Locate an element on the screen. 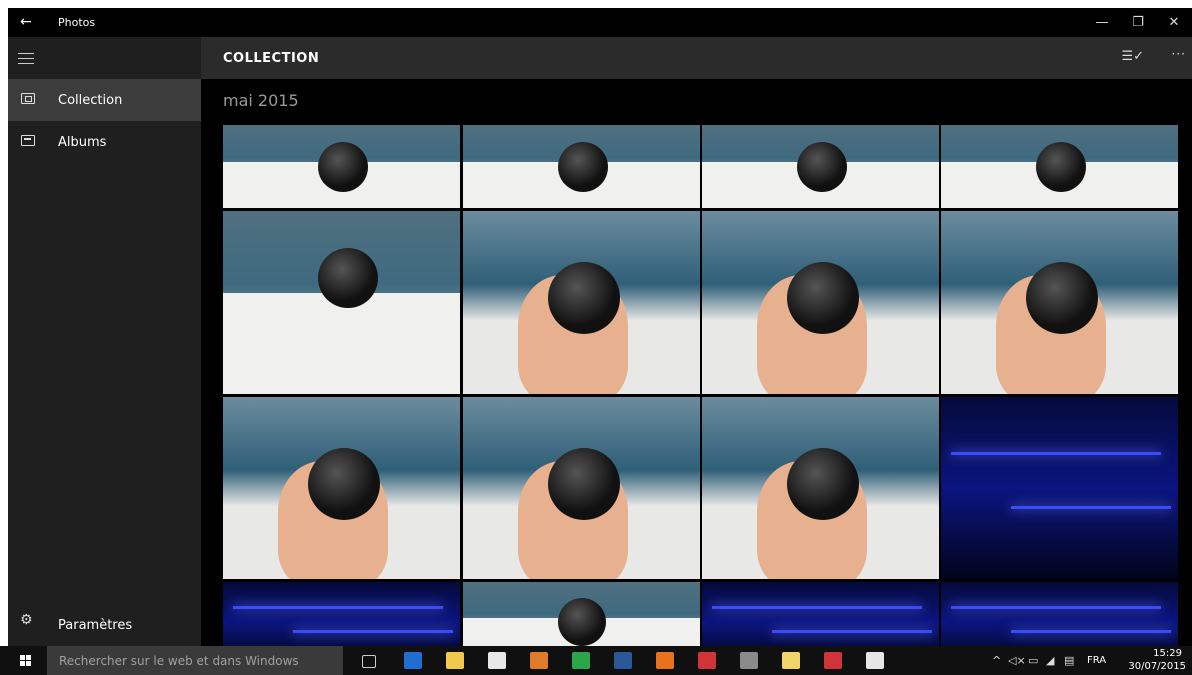  sidebar-item-albums: Albums is located at coordinates (104, 142).